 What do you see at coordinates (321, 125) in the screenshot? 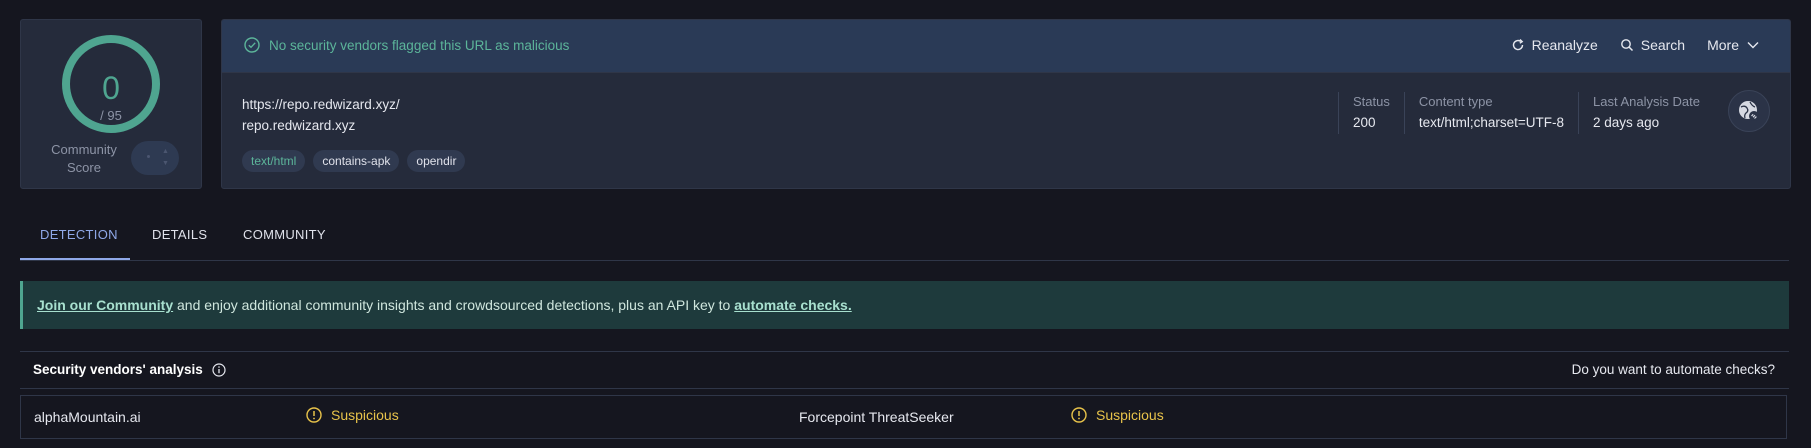
I see `analyzed-host: repo.redwizard.xyz` at bounding box center [321, 125].